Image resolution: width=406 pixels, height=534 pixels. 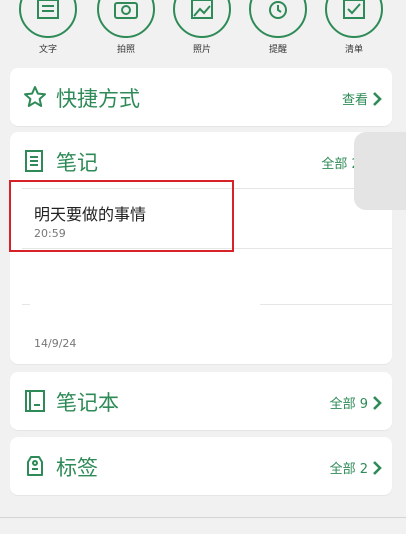 I want to click on tags-card: 标签 全部 2, so click(x=201, y=466).